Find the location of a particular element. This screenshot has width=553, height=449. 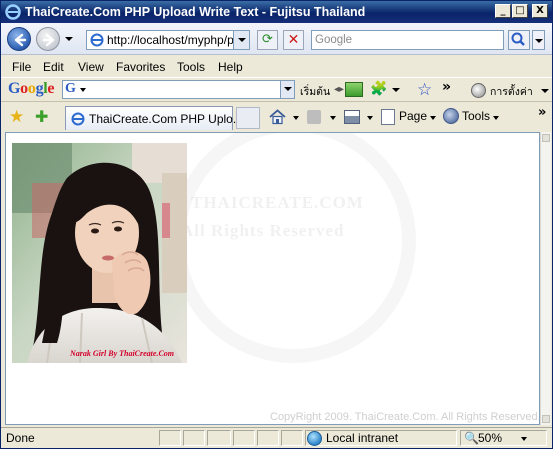

zoom-icon: 🔍 is located at coordinates (471, 438).